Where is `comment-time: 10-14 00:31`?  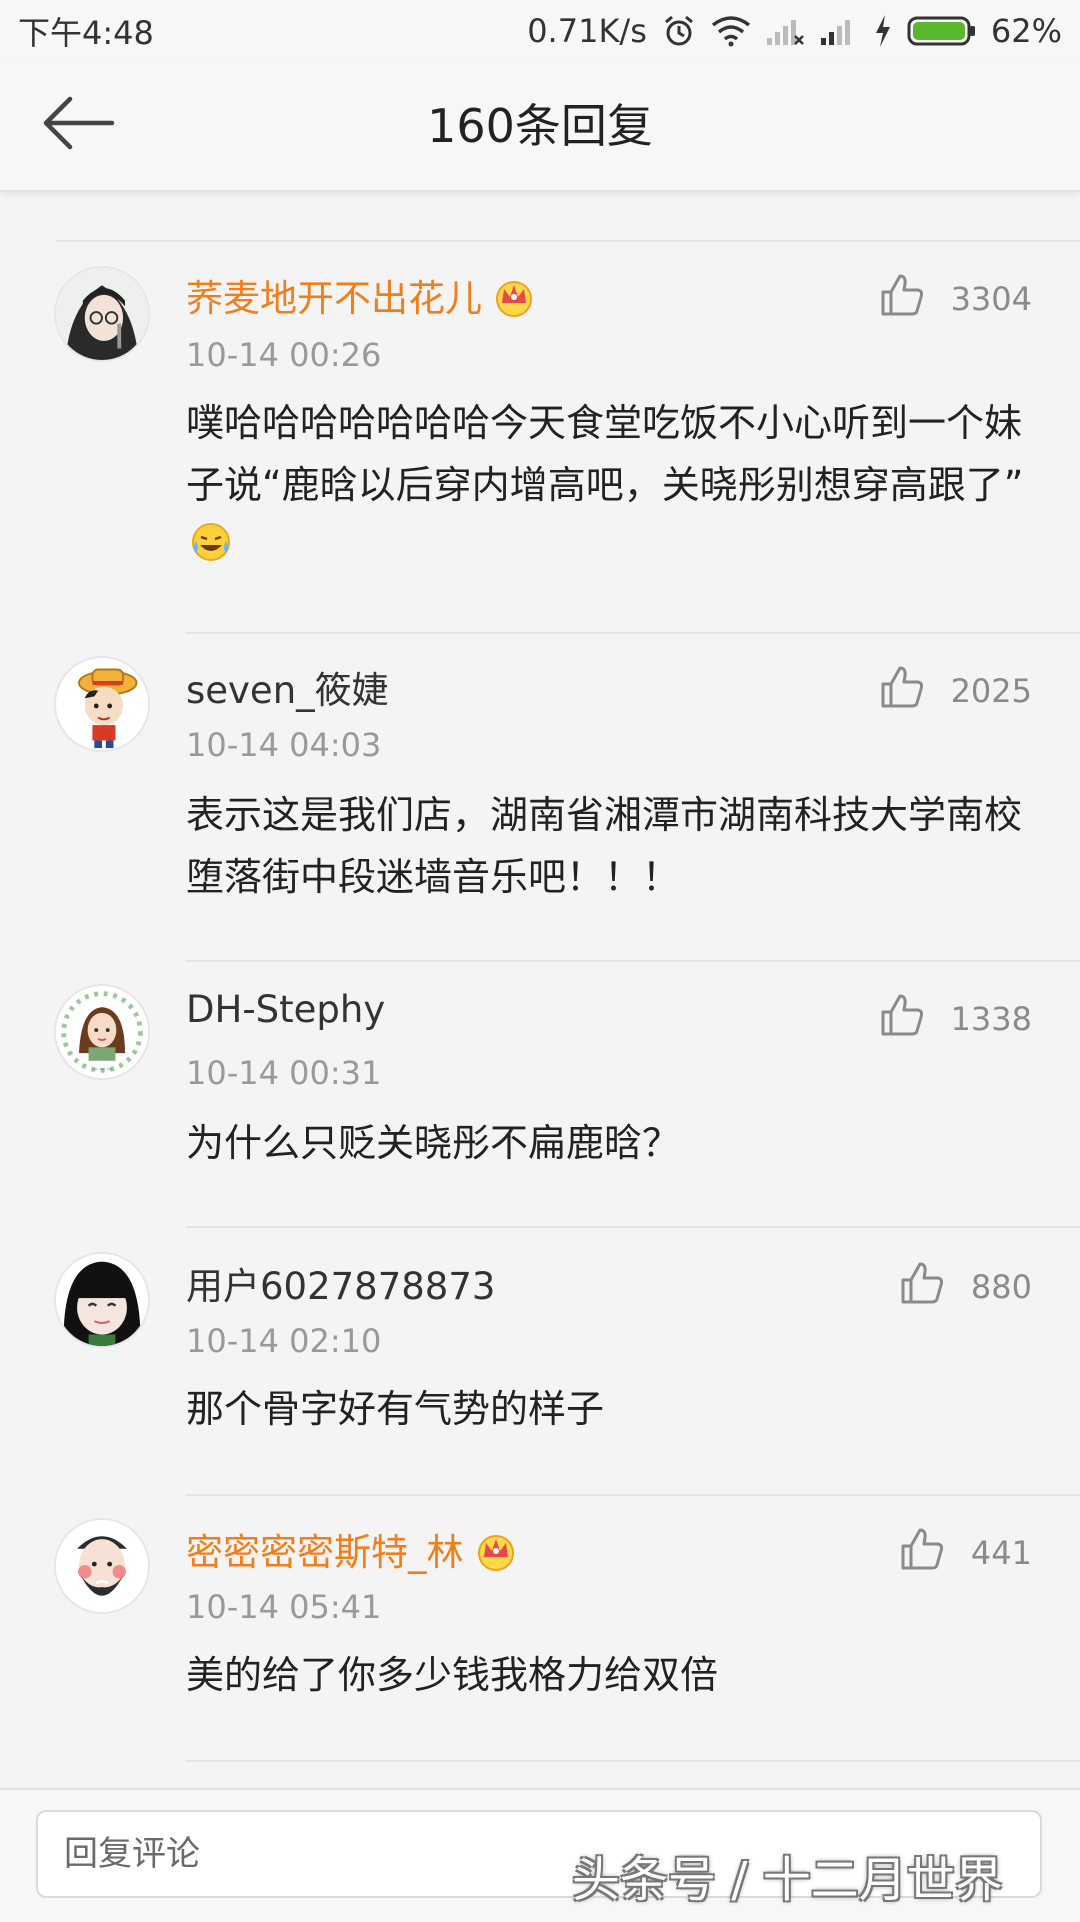
comment-time: 10-14 00:31 is located at coordinates (284, 1073).